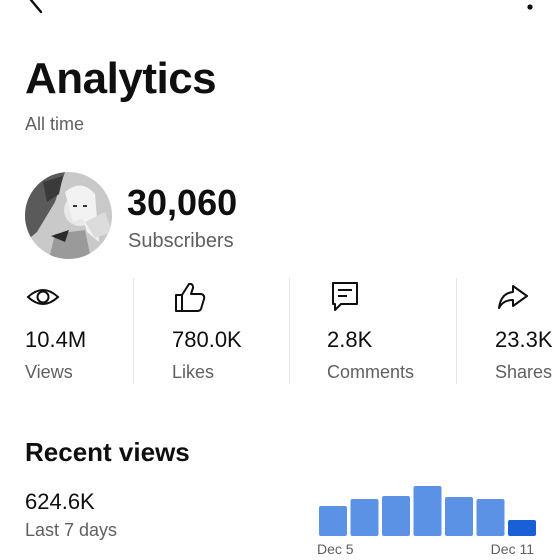 The height and width of the screenshot is (560, 560). I want to click on back-button, so click(37, 7).